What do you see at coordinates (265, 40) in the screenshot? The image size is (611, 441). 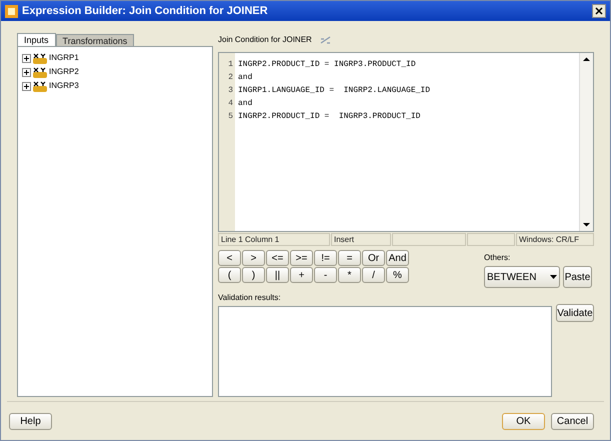 I see `editor-title: Join Condition for JOINER` at bounding box center [265, 40].